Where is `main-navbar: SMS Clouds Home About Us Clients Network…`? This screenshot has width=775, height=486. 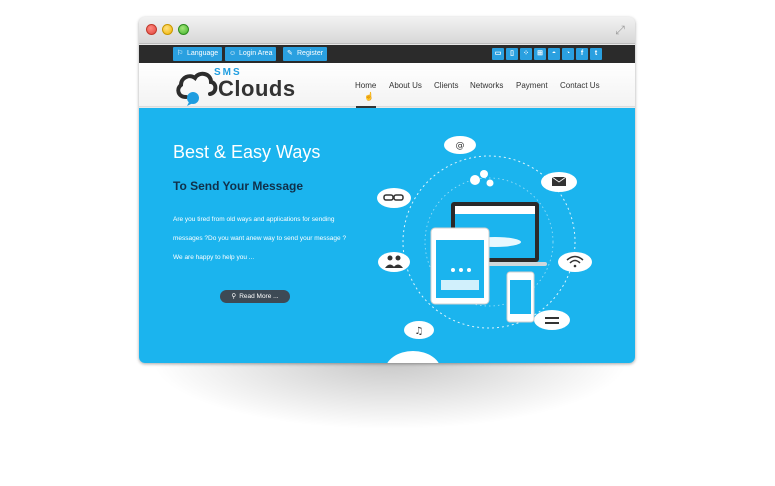
main-navbar: SMS Clouds Home About Us Clients Network… is located at coordinates (387, 85).